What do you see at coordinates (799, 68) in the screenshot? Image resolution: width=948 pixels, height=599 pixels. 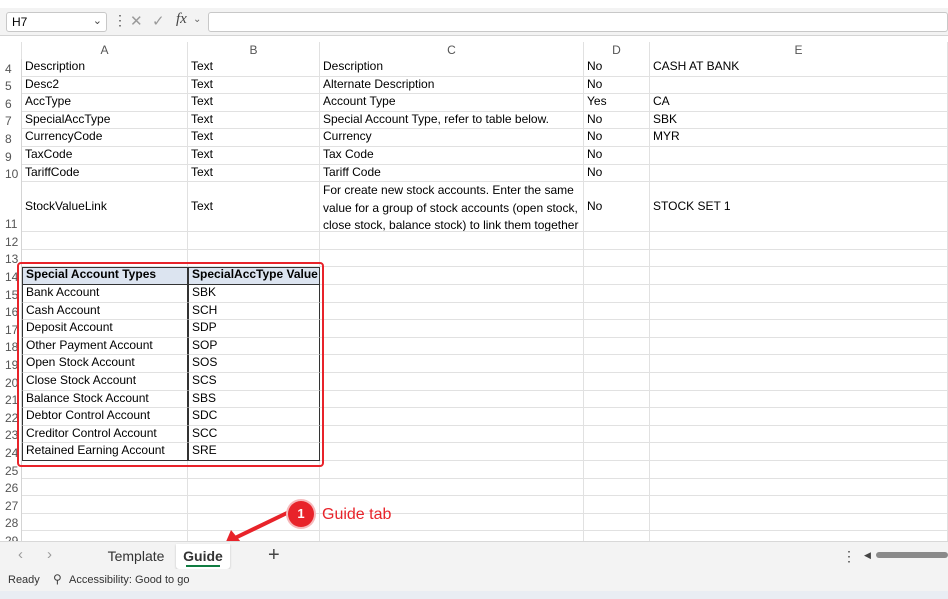 I see `cell: CASH AT BANK` at bounding box center [799, 68].